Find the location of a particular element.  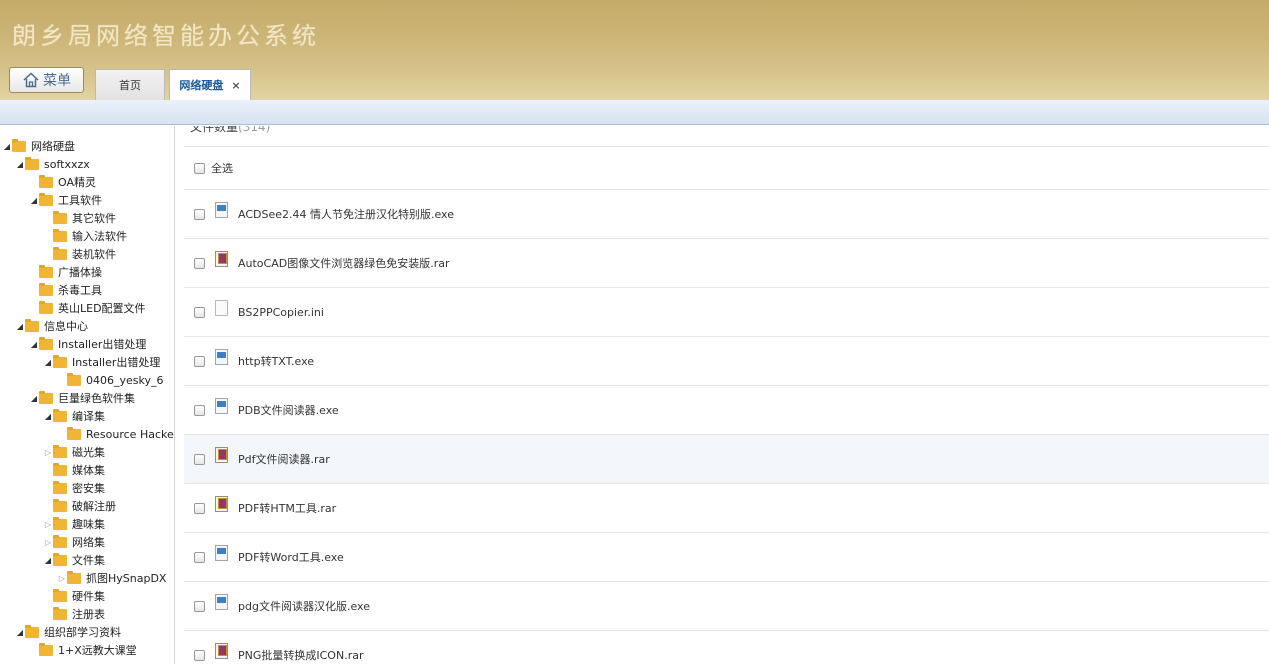

tree-node: 硬件集 is located at coordinates (74, 596).